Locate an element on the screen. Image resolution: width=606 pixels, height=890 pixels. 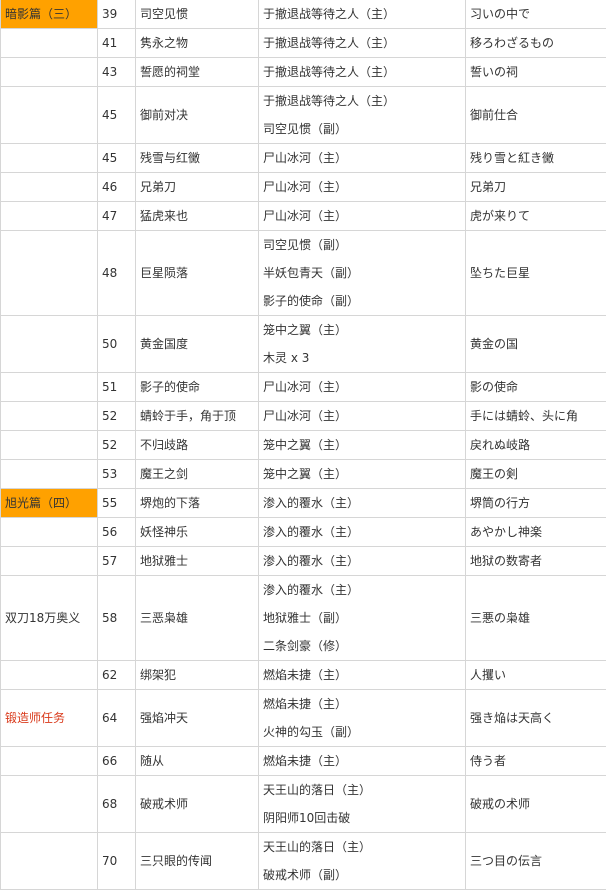
condition-line: 尸山冰河（主） is located at coordinates (362, 158).